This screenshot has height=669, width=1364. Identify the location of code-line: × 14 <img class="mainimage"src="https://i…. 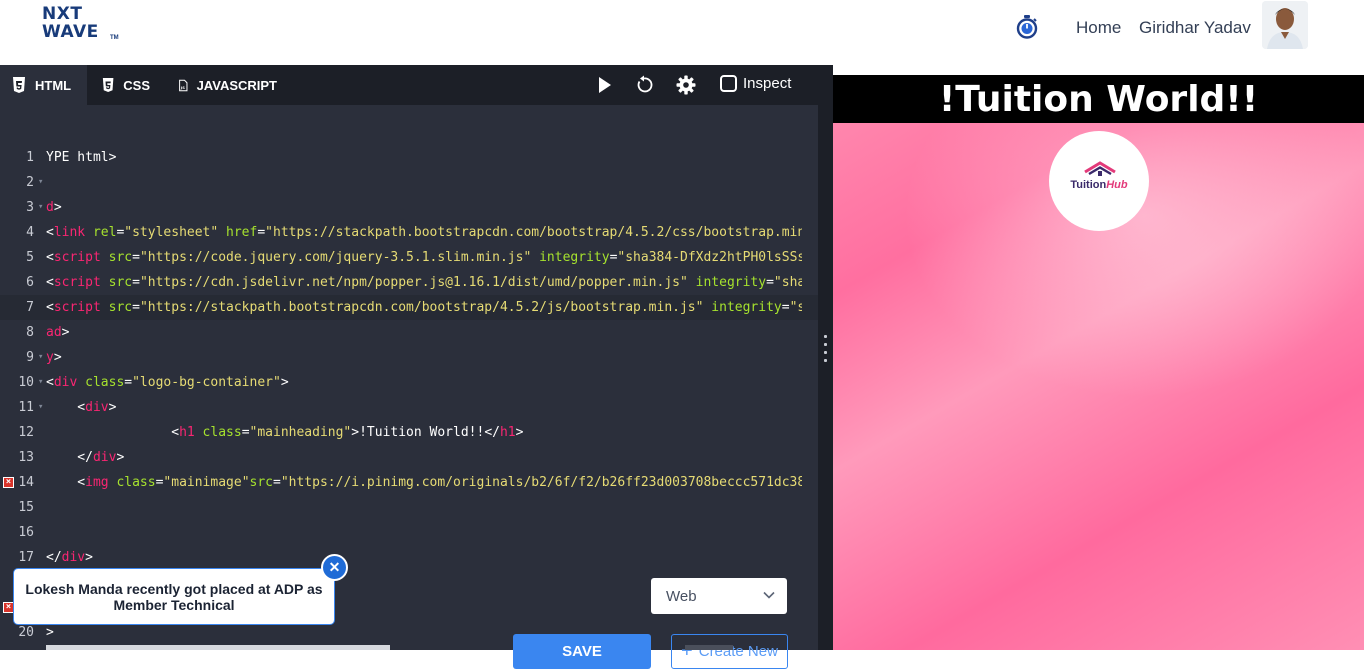
(409, 482).